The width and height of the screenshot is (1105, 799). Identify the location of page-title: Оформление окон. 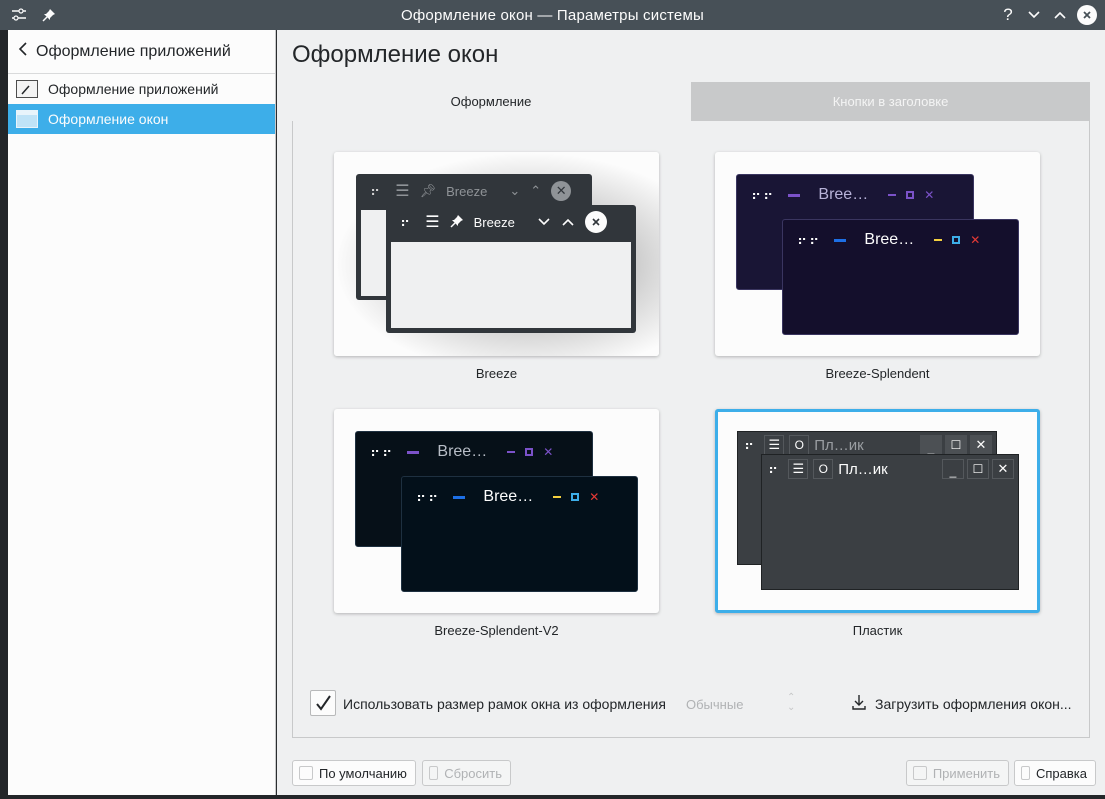
(395, 54).